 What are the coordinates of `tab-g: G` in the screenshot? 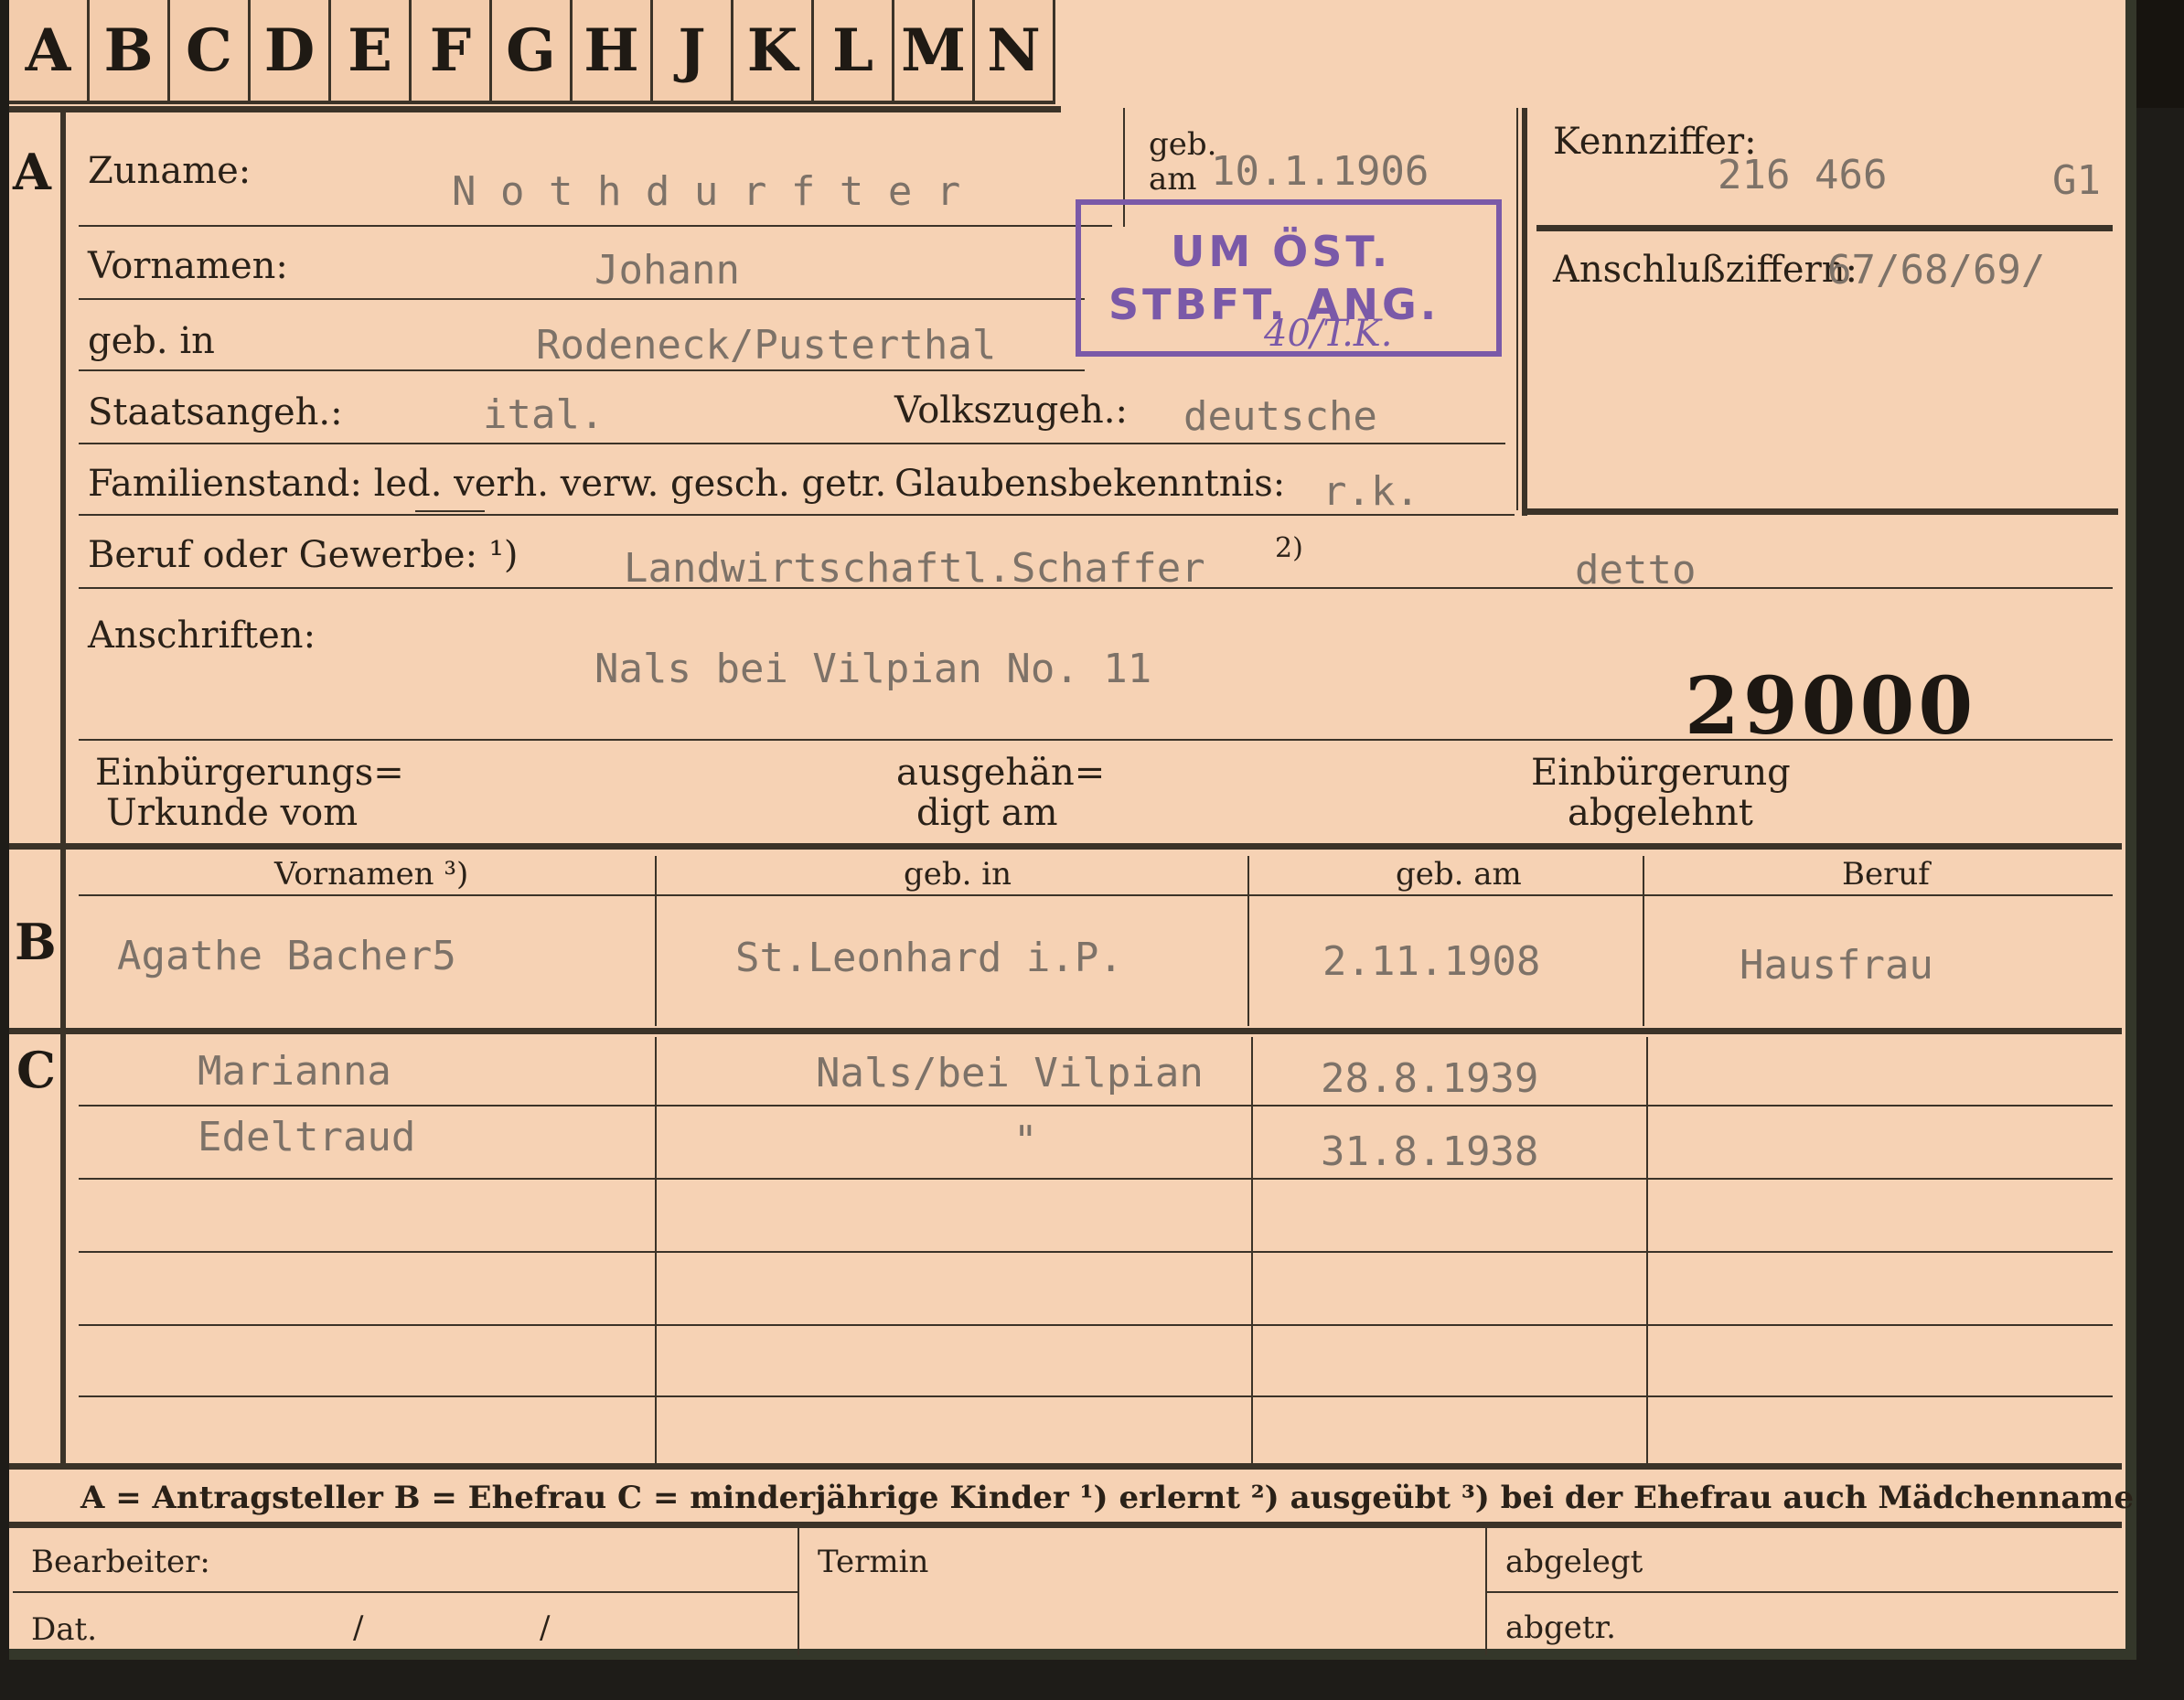 It's located at (532, 52).